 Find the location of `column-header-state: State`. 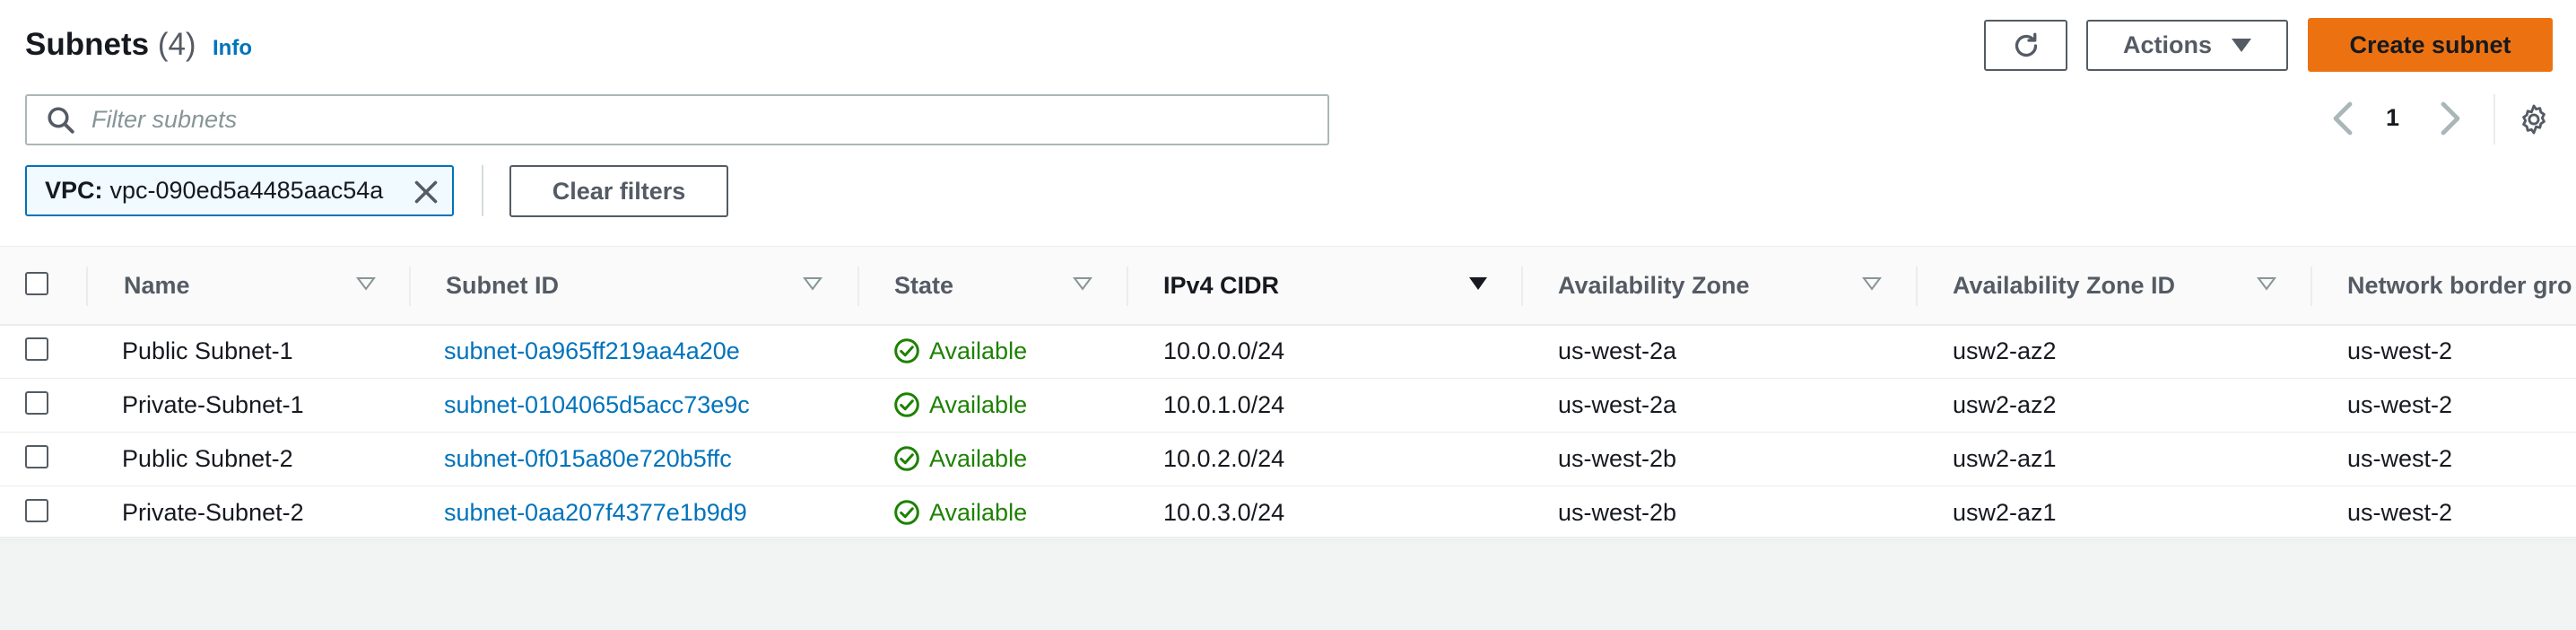

column-header-state: State is located at coordinates (923, 285).